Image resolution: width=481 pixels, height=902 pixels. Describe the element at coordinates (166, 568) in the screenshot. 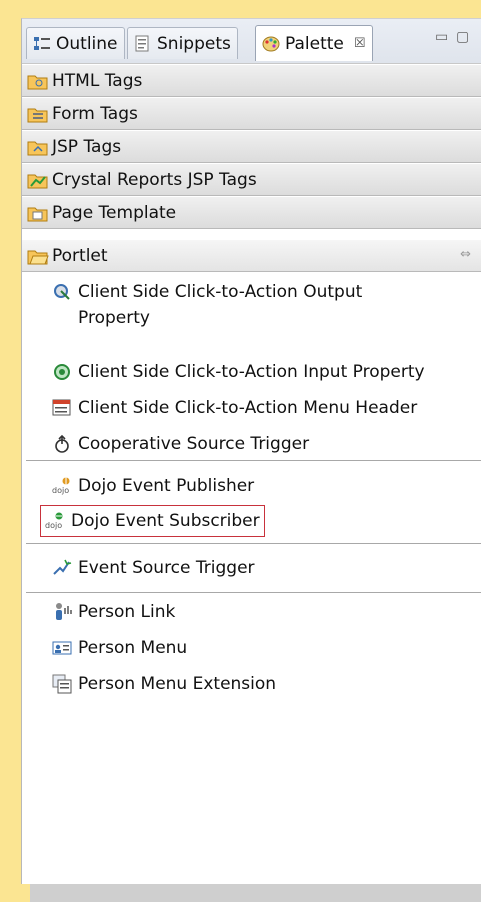

I see `entry-label: Event Source Trigger` at that location.